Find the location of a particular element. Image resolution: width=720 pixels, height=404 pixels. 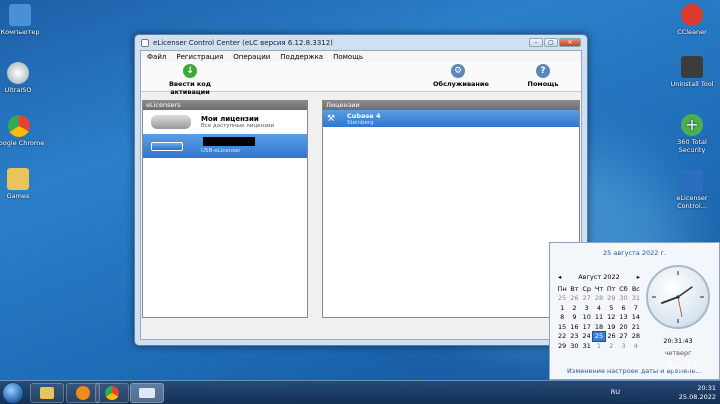

ccleaner-icon is located at coordinates (692, 15).